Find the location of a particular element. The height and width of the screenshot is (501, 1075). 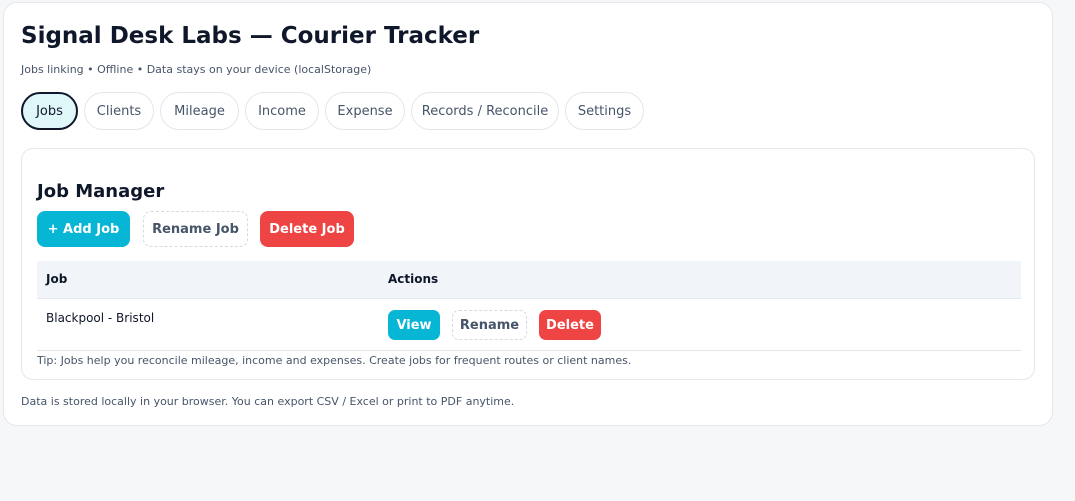

jobs-table-header: Job Actions is located at coordinates (529, 280).